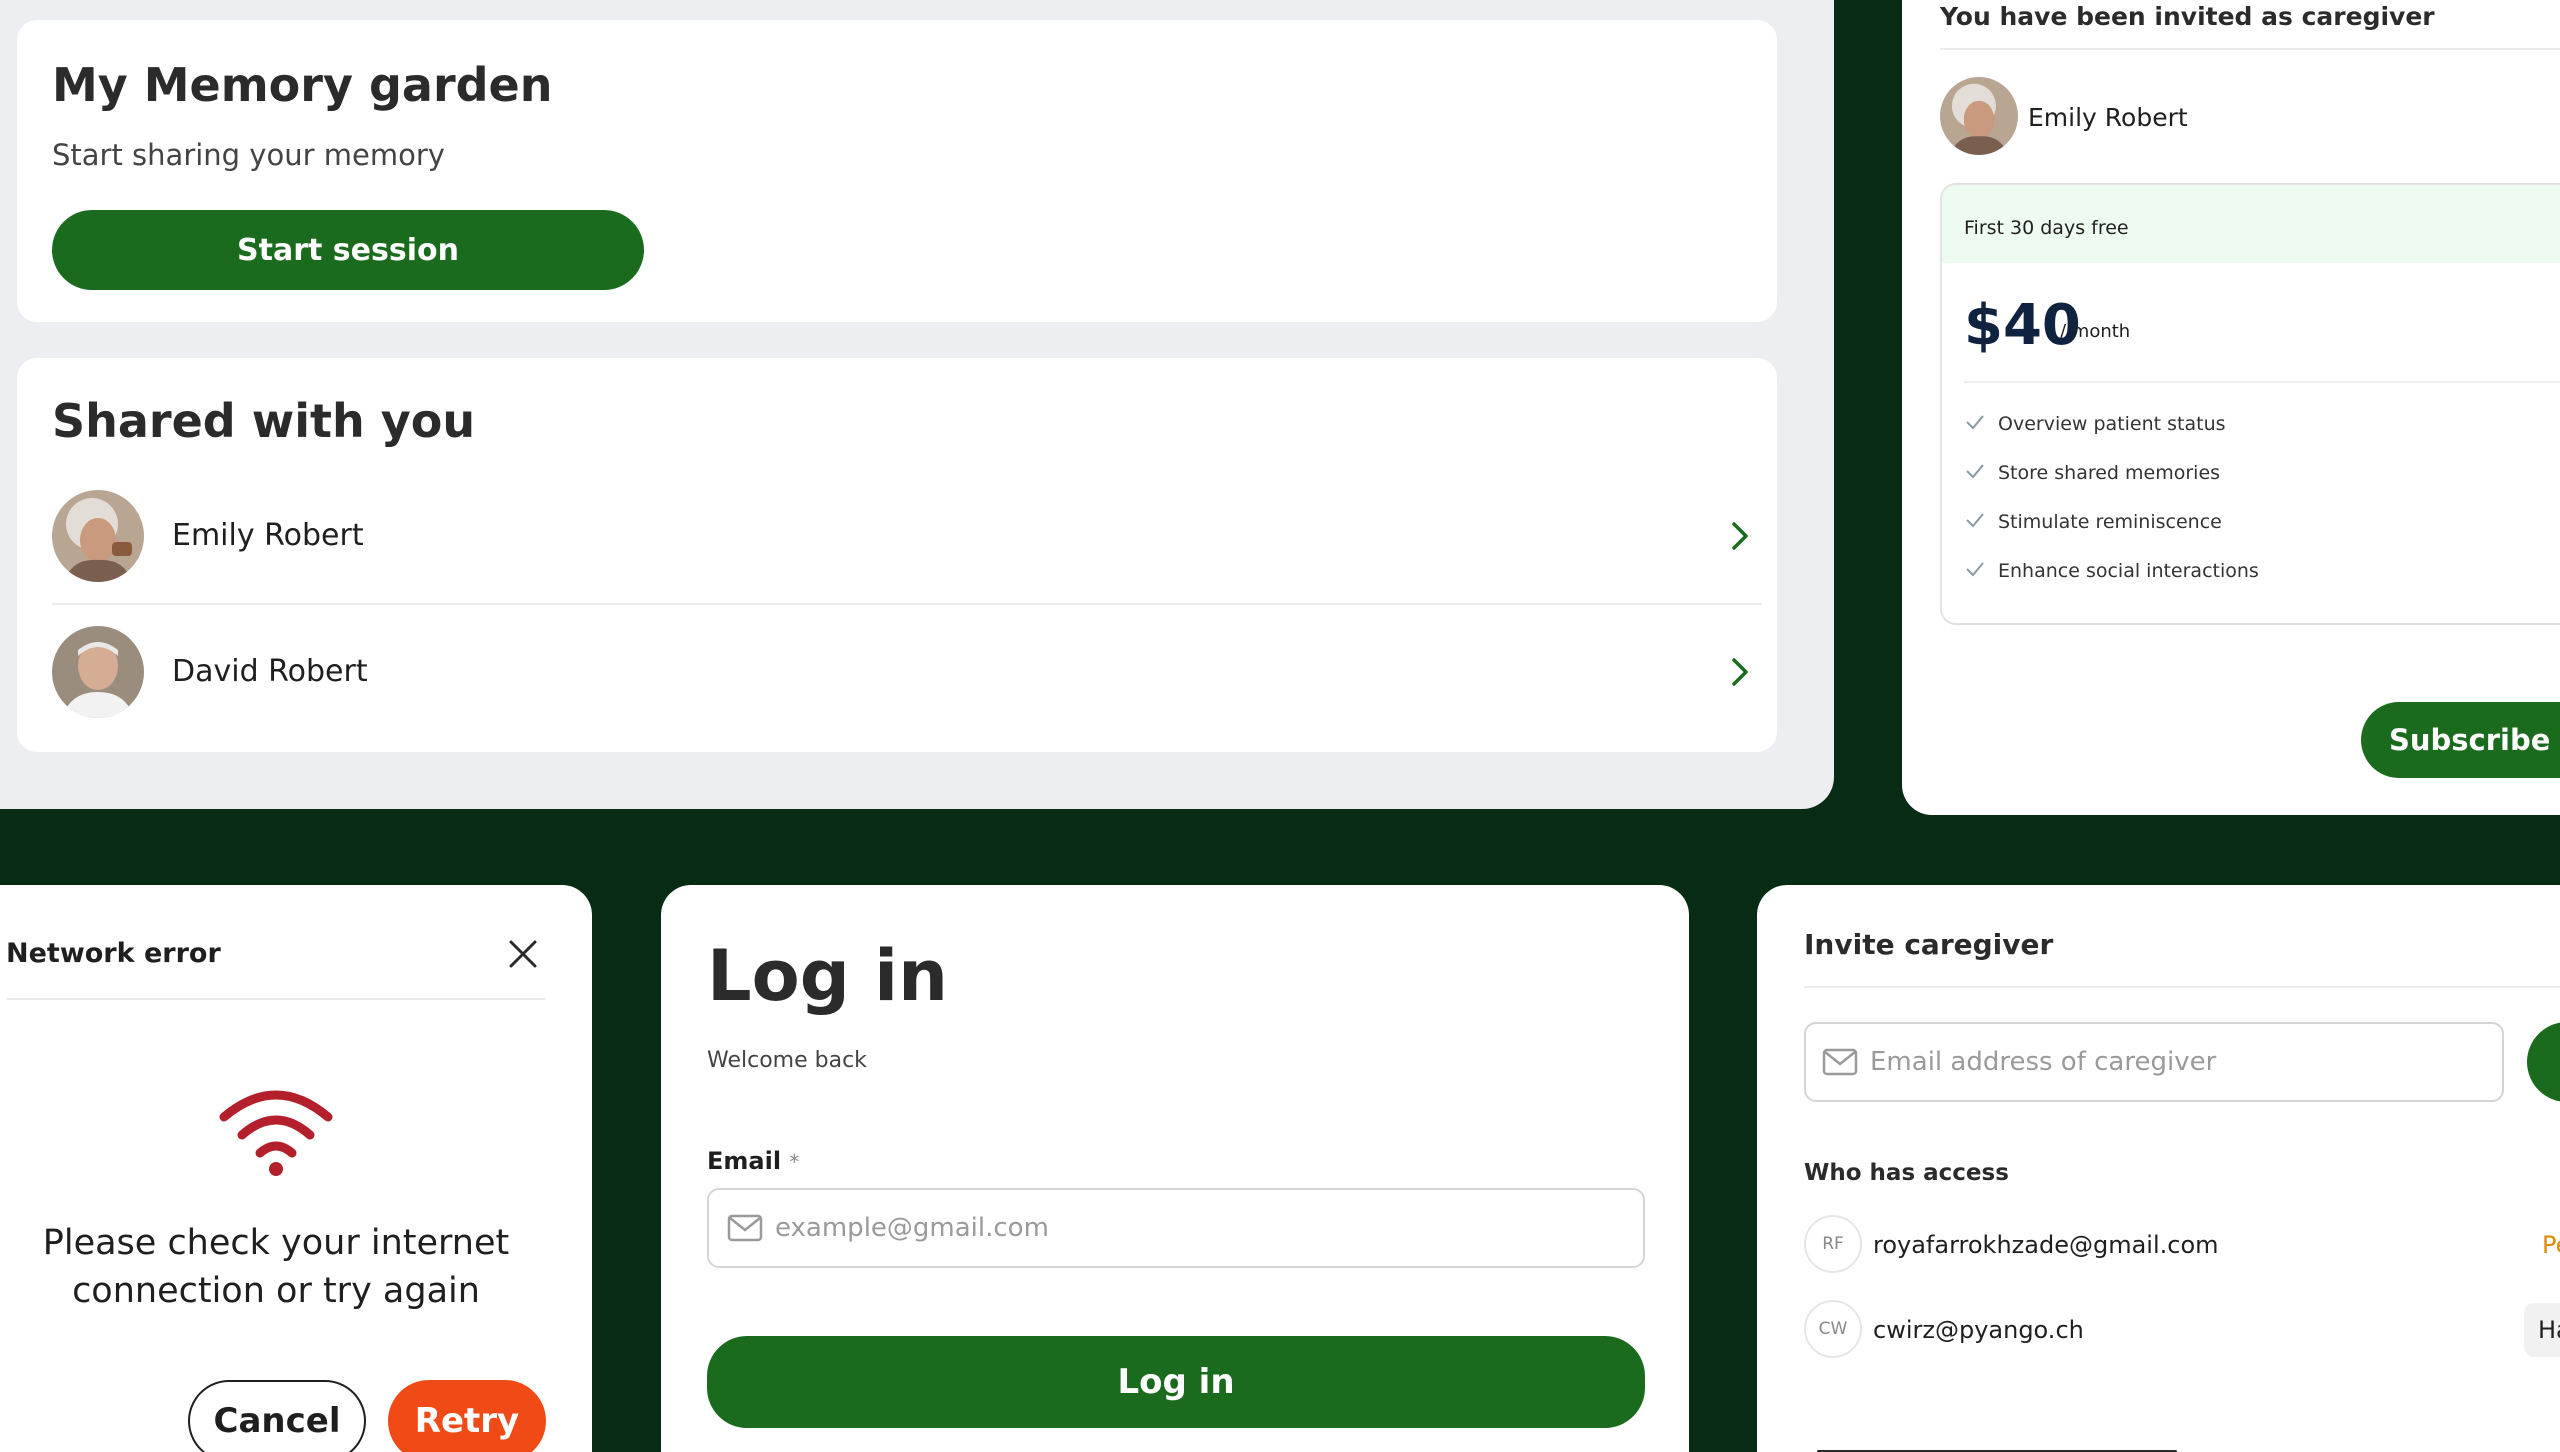 This screenshot has height=1452, width=2560. I want to click on dialog-title: Network error, so click(113, 953).